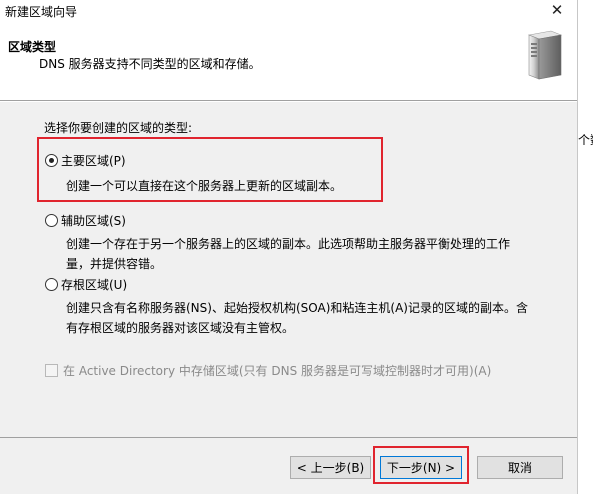  I want to click on secondary-zone-radio: 辅助区域(S), so click(85, 220).